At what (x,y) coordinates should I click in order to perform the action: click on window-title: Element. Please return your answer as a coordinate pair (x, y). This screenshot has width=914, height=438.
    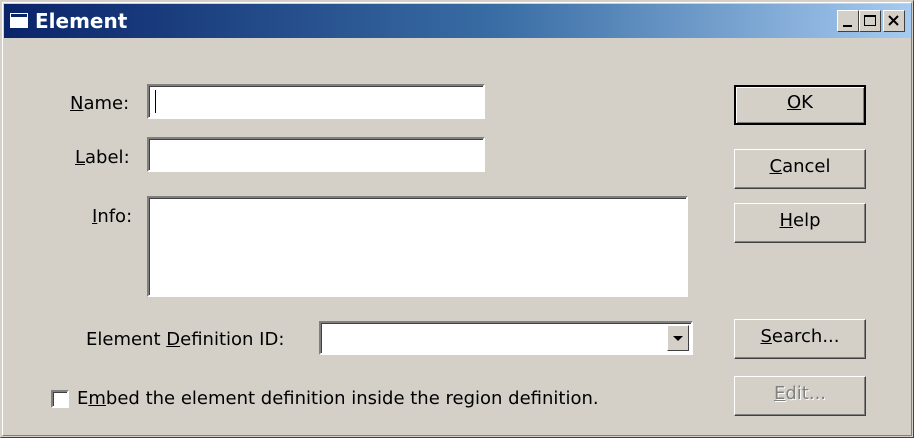
    Looking at the image, I should click on (81, 21).